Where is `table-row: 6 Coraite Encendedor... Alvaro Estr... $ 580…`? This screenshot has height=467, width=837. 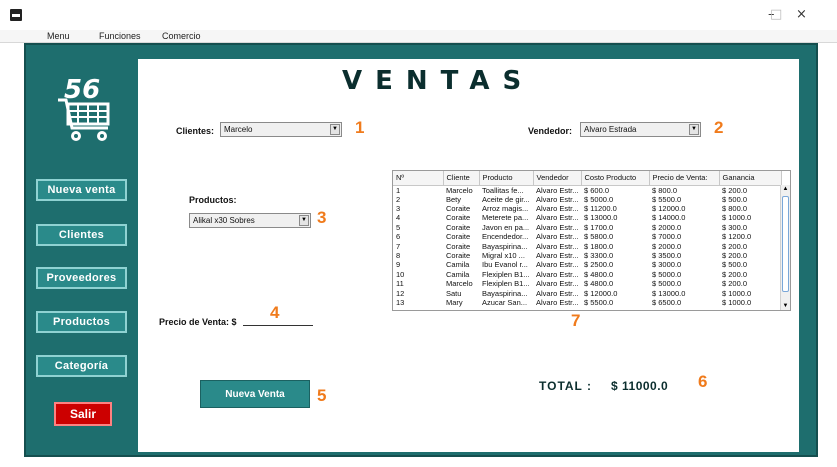 table-row: 6 Coraite Encendedor... Alvaro Estr... $ 580… is located at coordinates (587, 236).